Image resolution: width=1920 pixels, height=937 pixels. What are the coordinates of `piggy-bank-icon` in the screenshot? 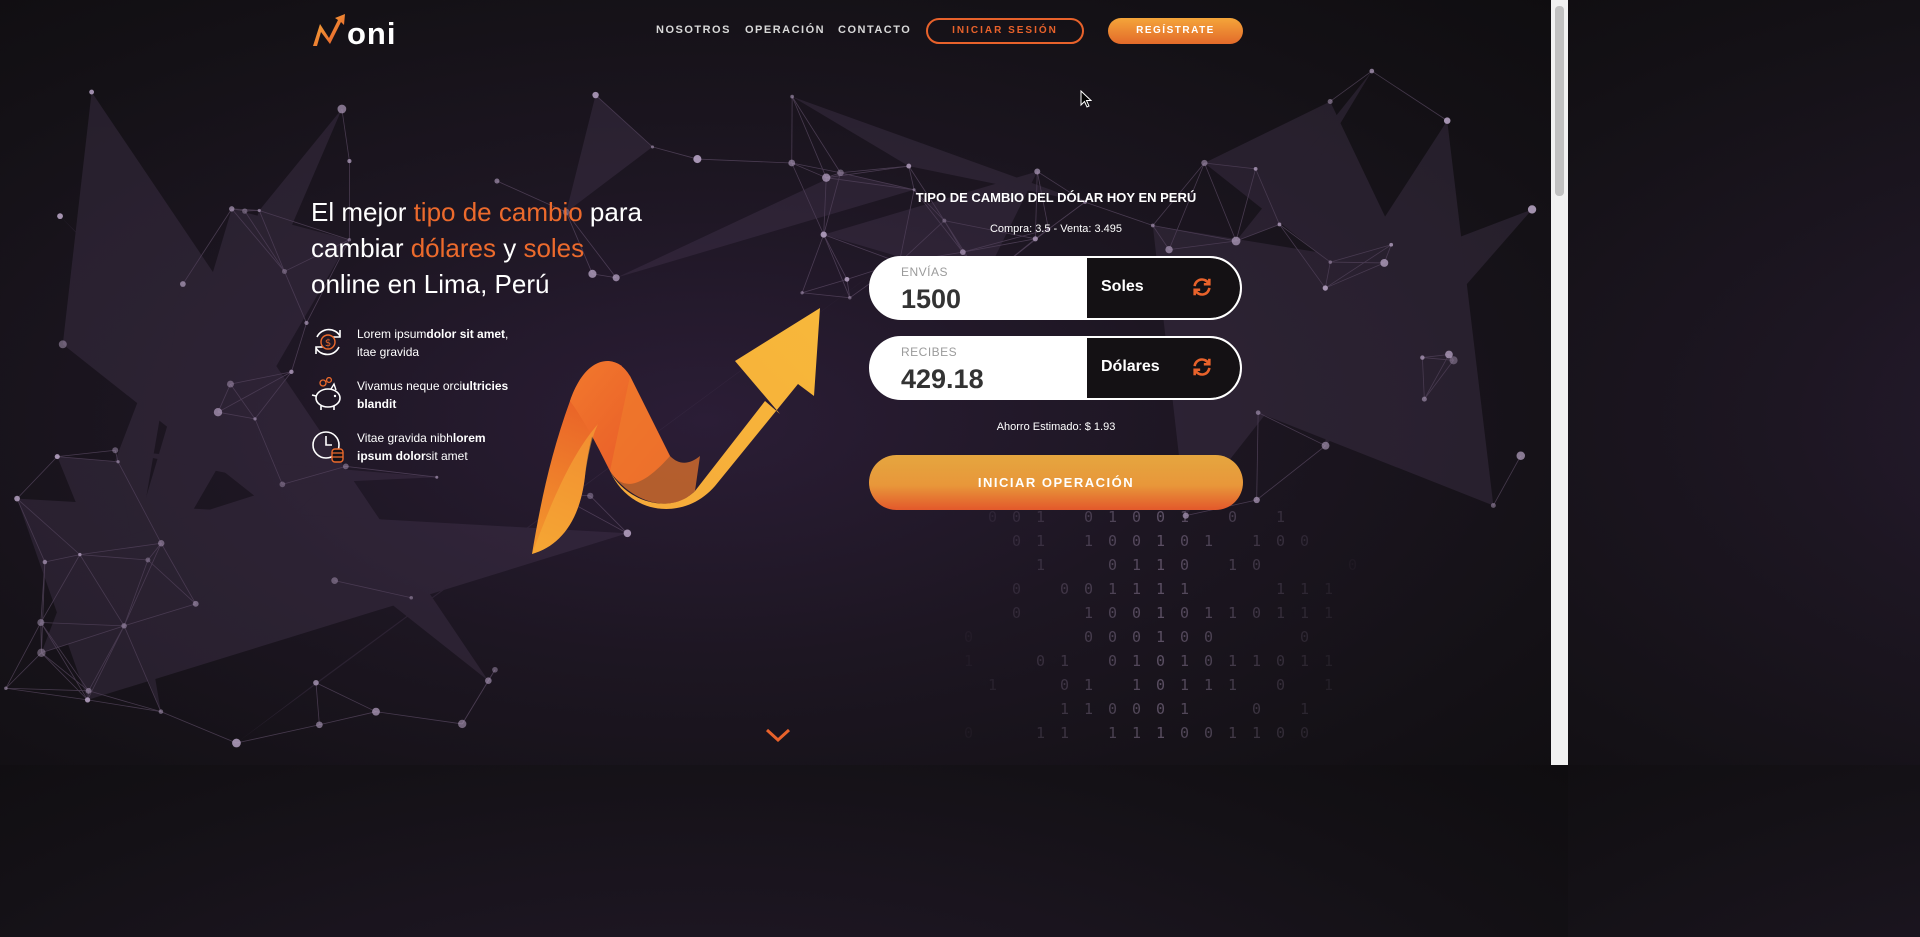 It's located at (326, 393).